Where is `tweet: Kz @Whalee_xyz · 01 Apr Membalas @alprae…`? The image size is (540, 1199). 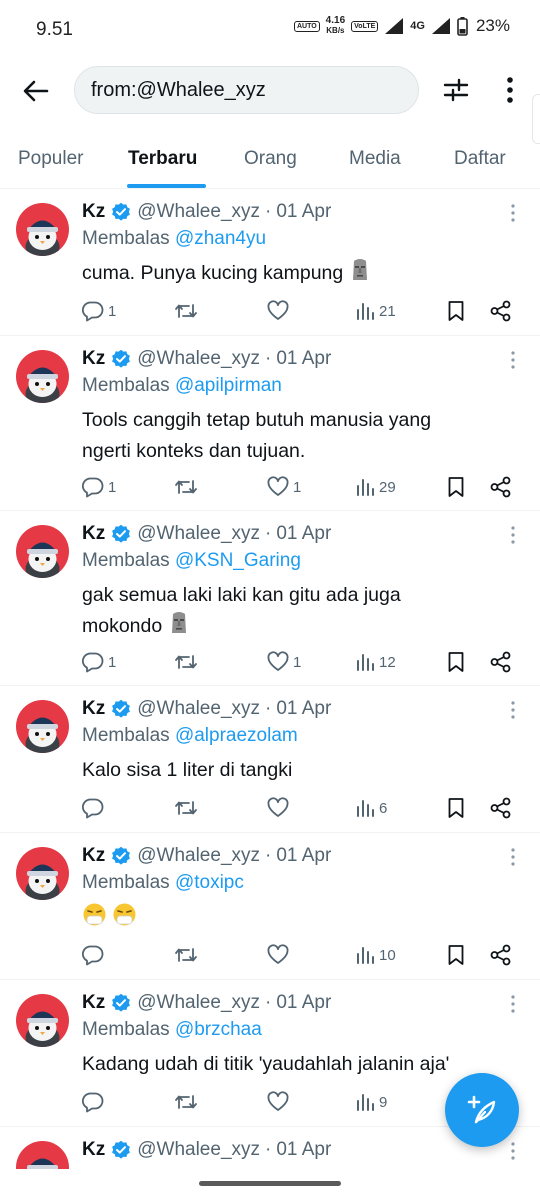
tweet: Kz @Whalee_xyz · 01 Apr Membalas @alprae… is located at coordinates (270, 759).